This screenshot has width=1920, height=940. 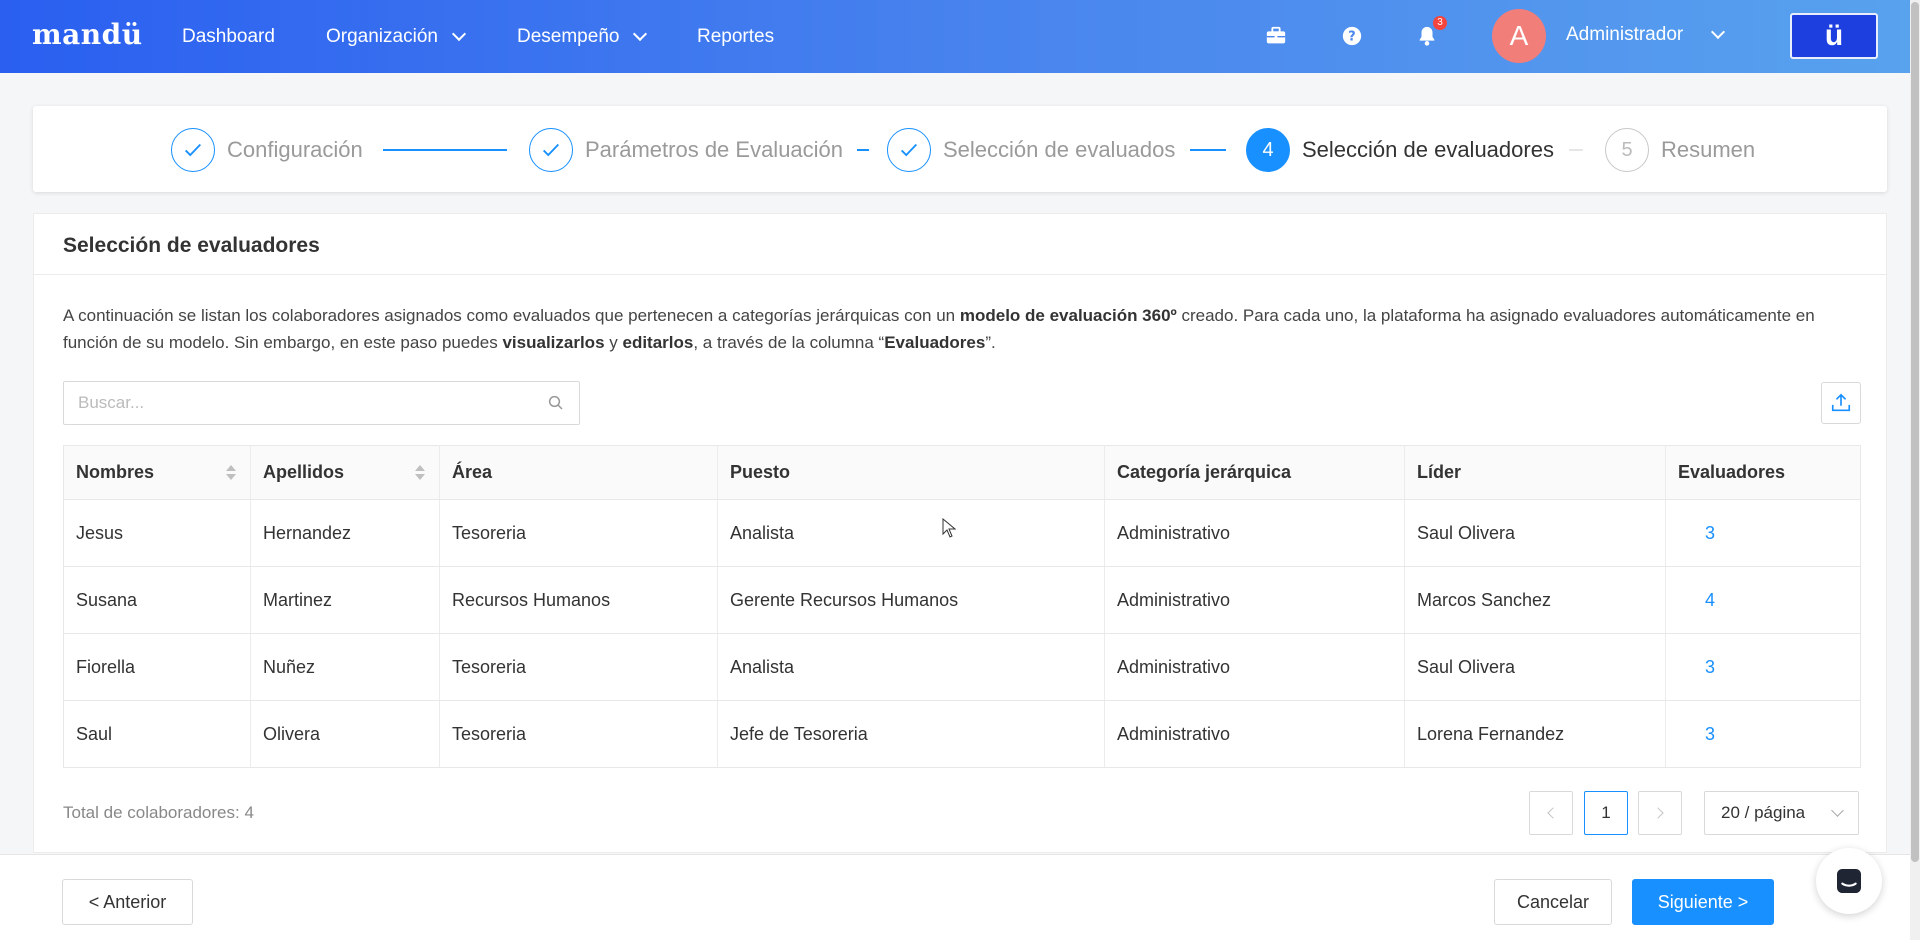 I want to click on brand-button: ü, so click(x=1834, y=36).